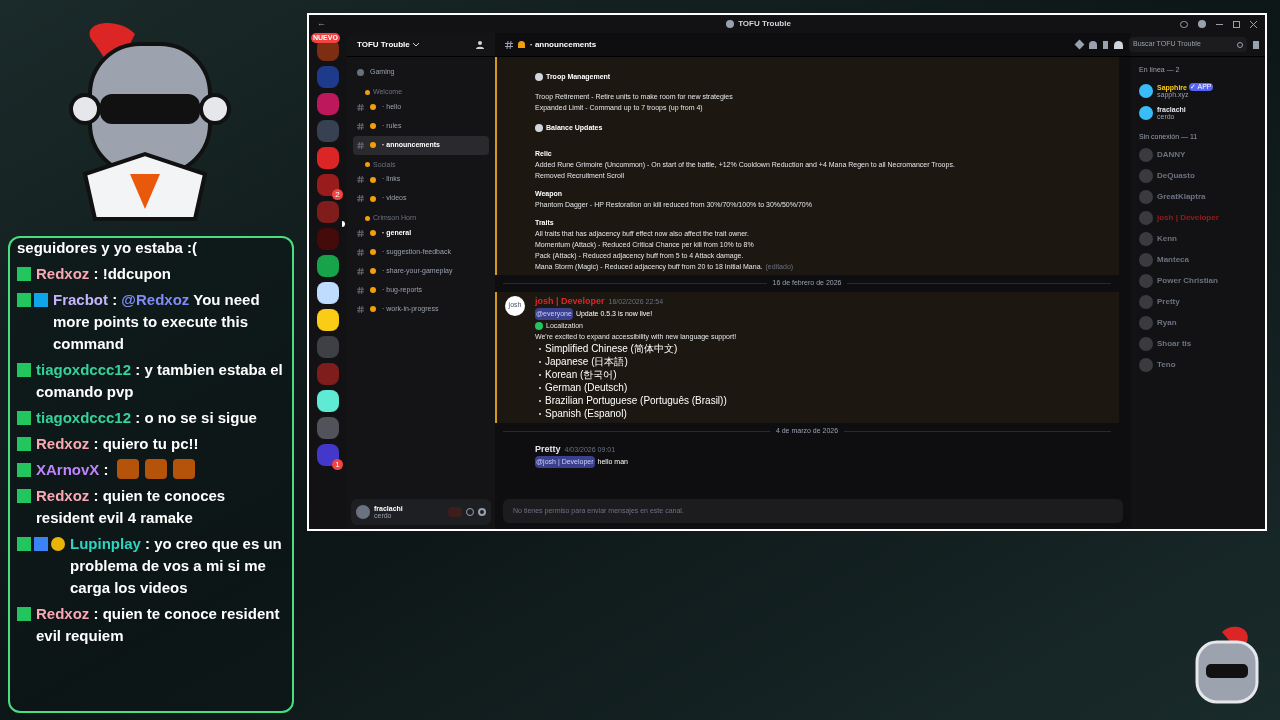 The width and height of the screenshot is (1280, 720). Describe the element at coordinates (107, 248) in the screenshot. I see `chat-message: seguidores y yo estaba :(` at that location.